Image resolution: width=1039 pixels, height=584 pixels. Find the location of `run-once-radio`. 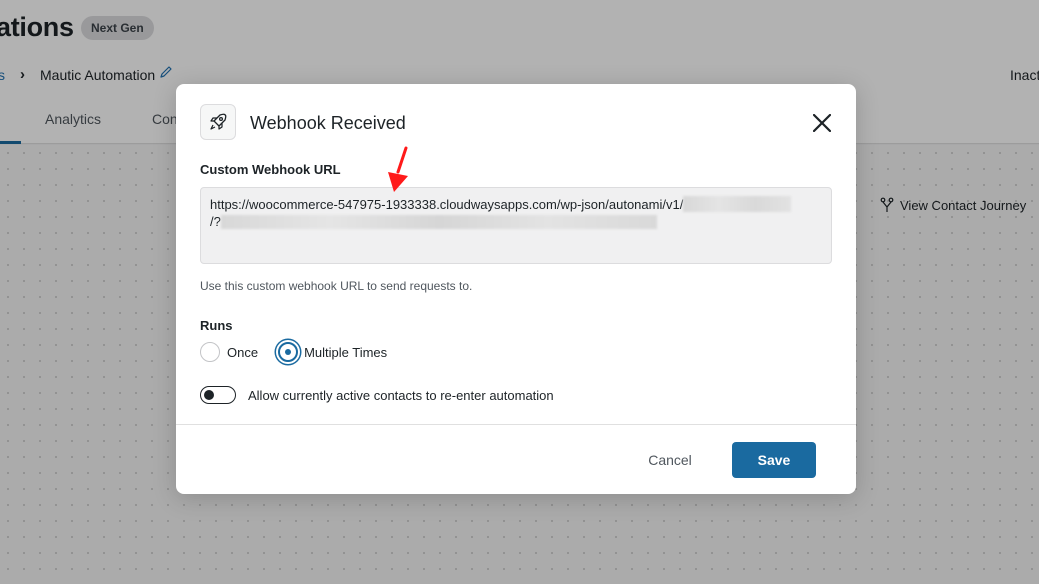

run-once-radio is located at coordinates (210, 352).